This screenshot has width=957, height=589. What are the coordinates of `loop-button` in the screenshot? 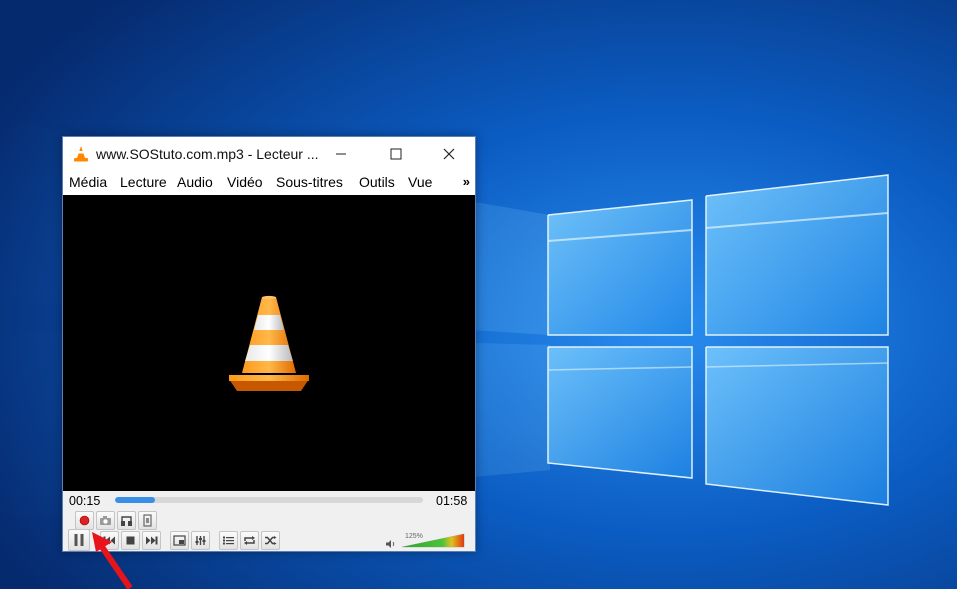 It's located at (249, 540).